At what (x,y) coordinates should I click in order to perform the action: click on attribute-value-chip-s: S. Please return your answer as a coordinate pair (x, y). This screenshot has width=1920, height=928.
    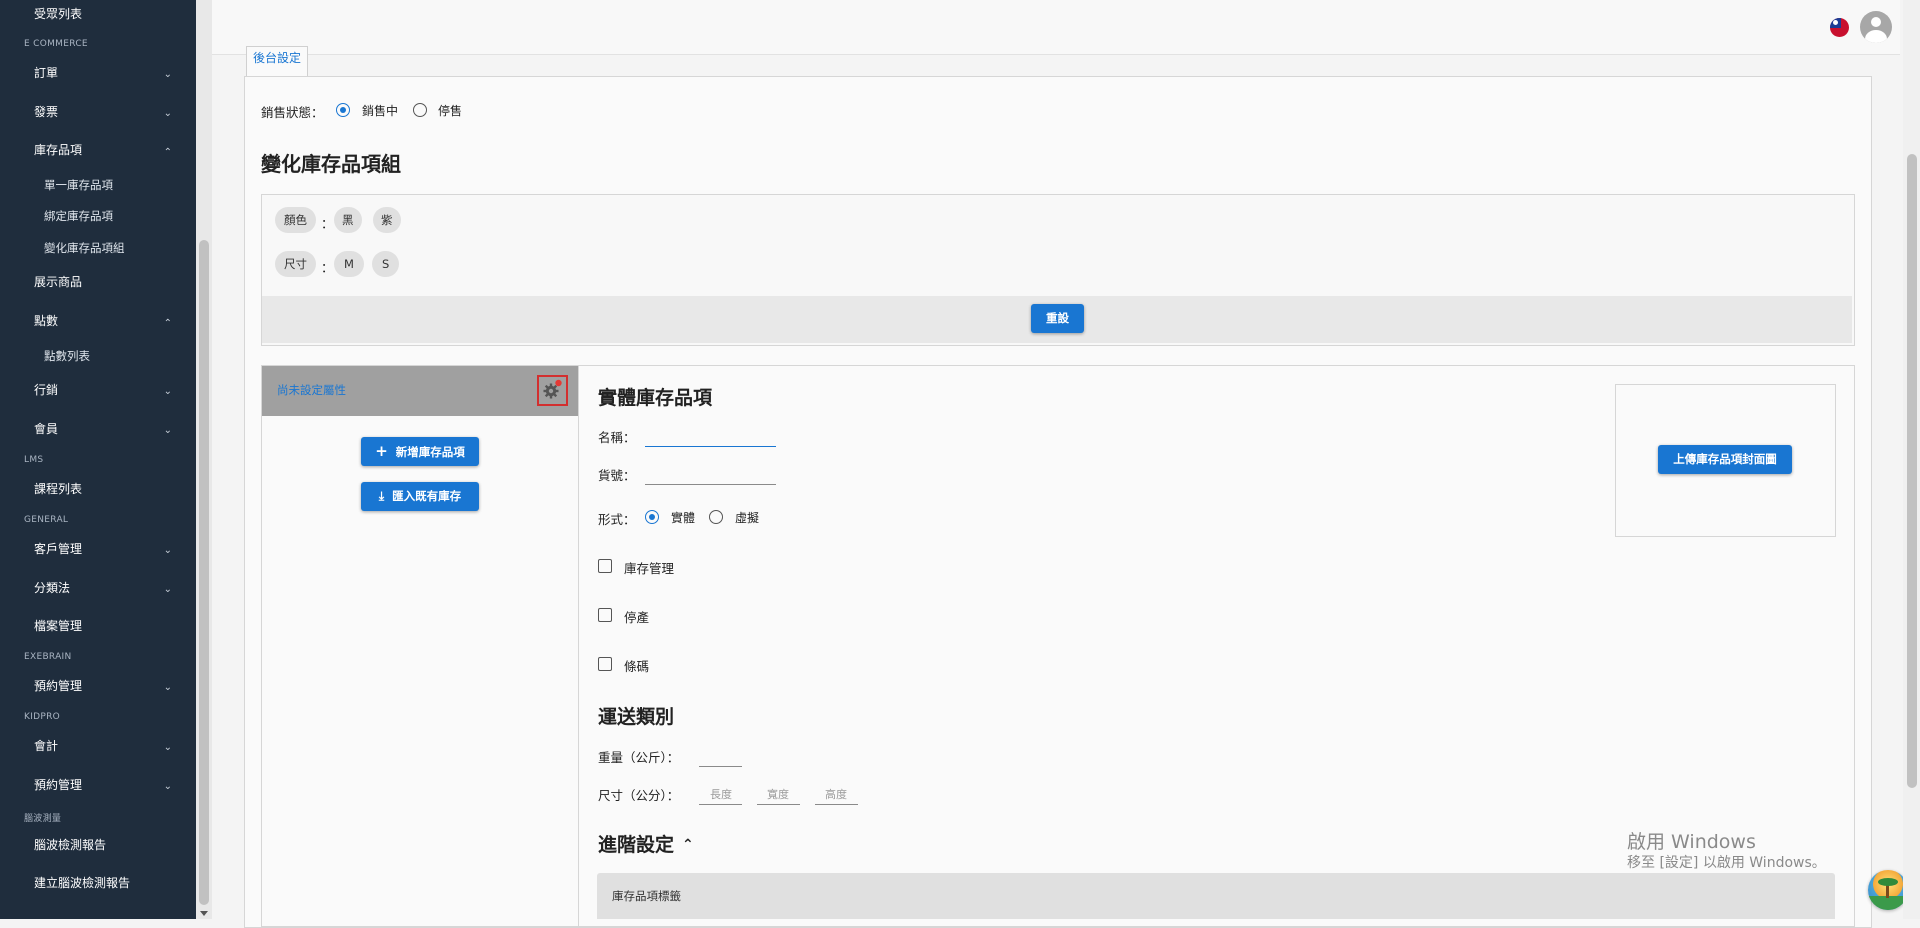
    Looking at the image, I should click on (386, 264).